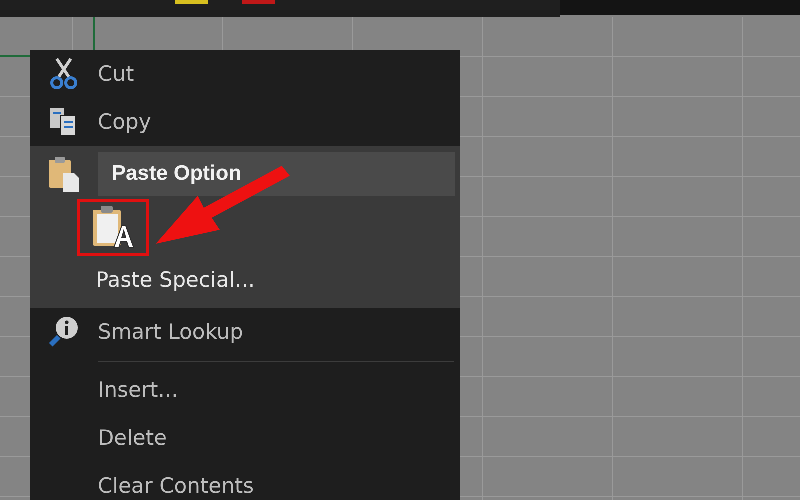 The height and width of the screenshot is (500, 800). What do you see at coordinates (245, 332) in the screenshot?
I see `menu-item: Smart Lookup` at bounding box center [245, 332].